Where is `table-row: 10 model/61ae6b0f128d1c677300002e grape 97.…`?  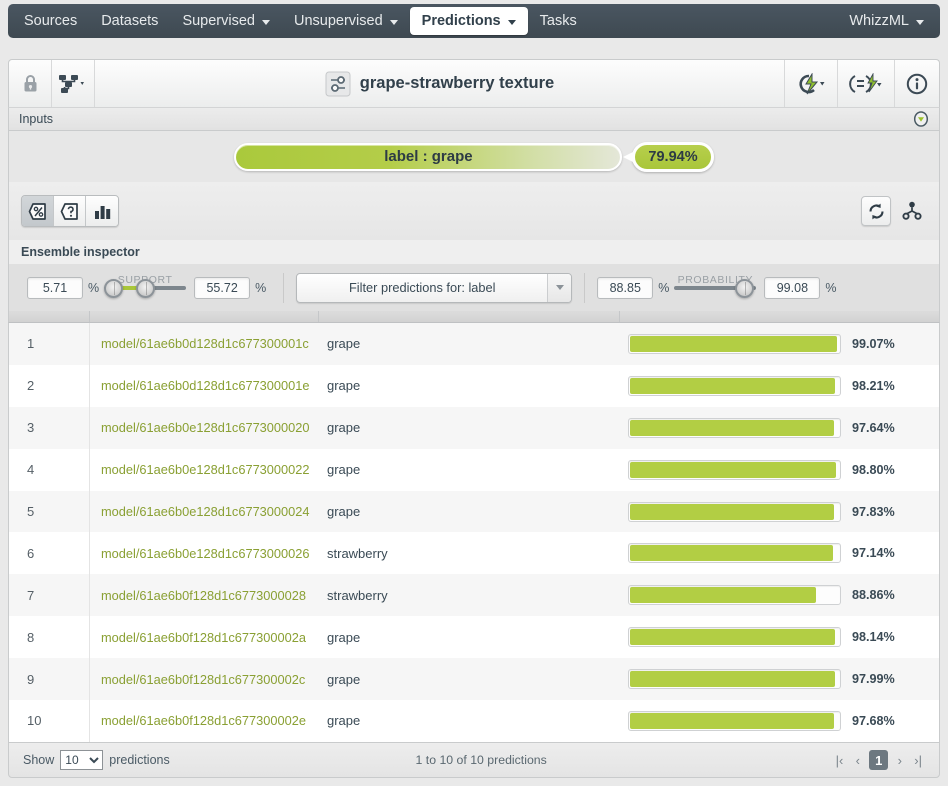 table-row: 10 model/61ae6b0f128d1c677300002e grape 97.… is located at coordinates (474, 721).